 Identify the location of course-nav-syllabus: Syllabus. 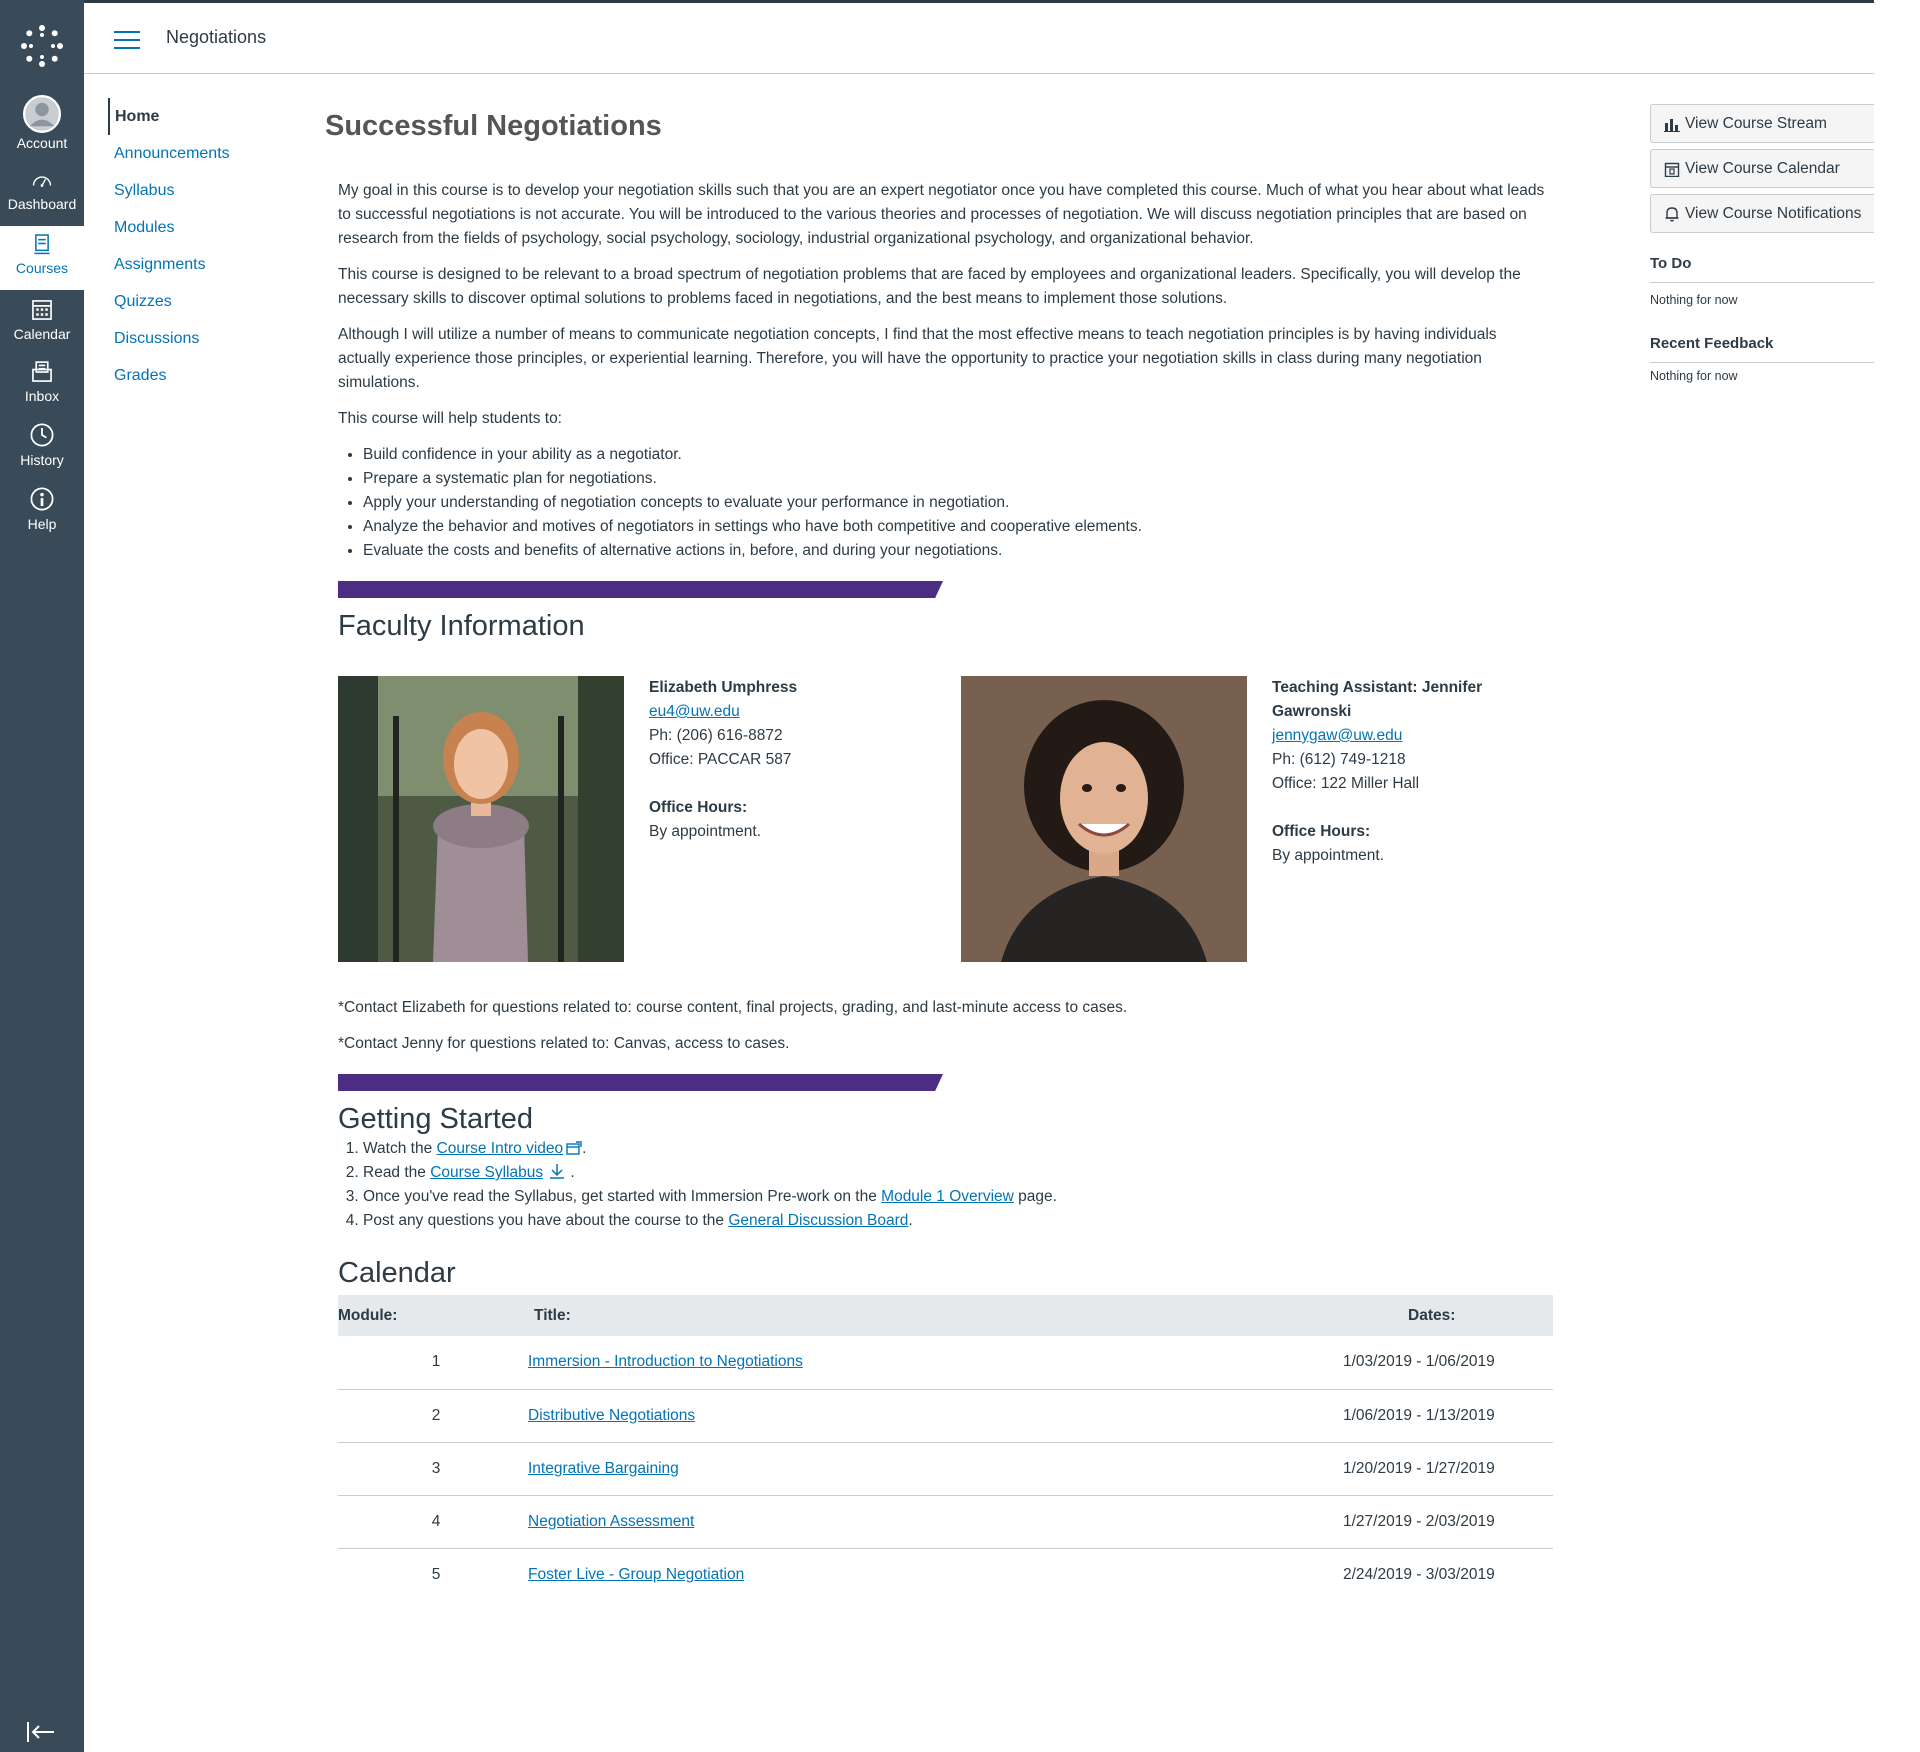
(198, 190).